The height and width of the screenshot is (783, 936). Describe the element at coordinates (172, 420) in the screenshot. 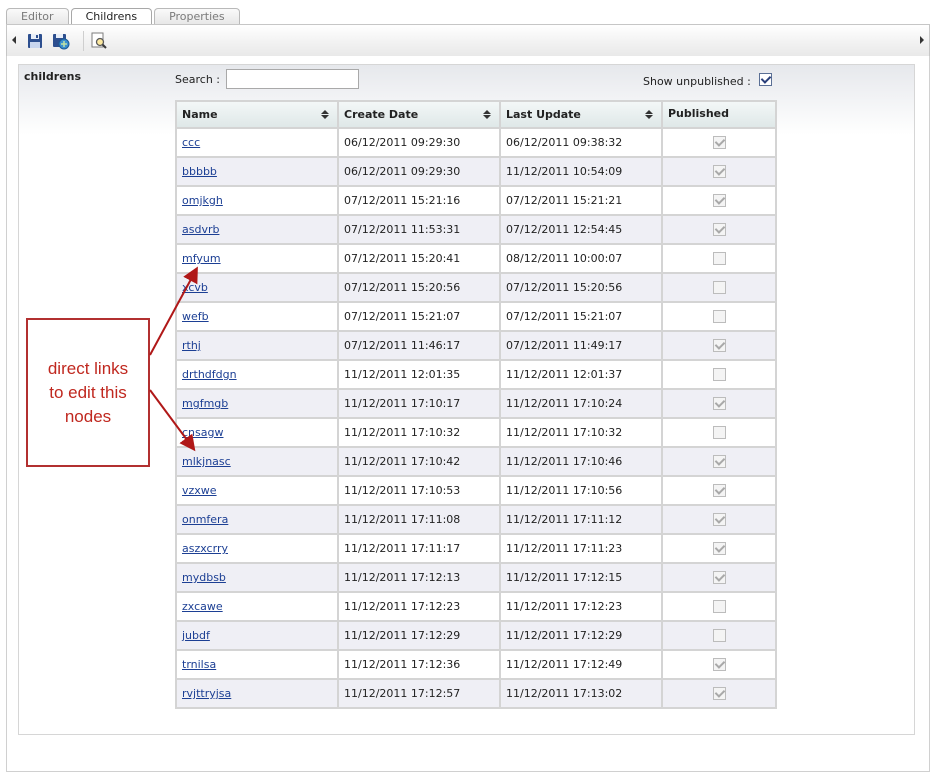

I see `arrow-to-mlkjnasc` at that location.